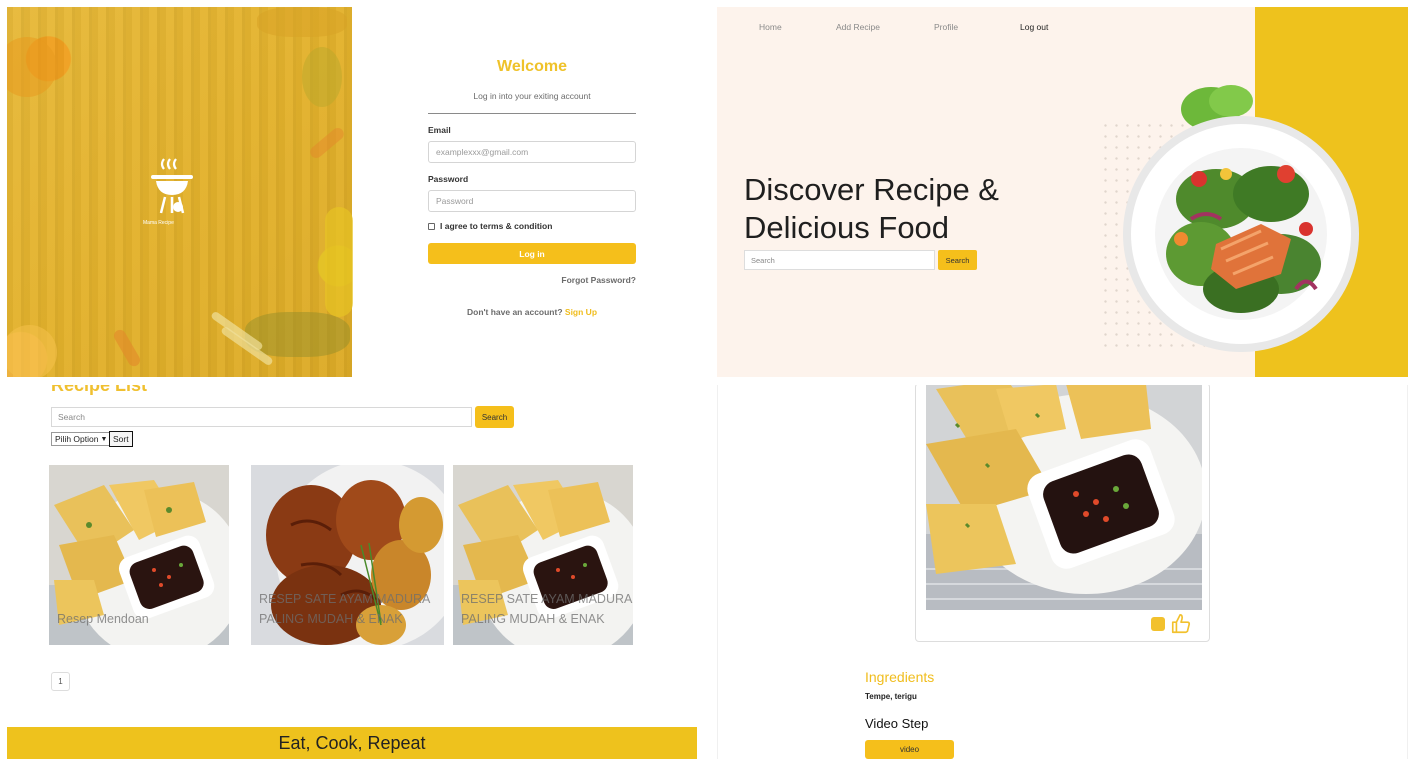 The height and width of the screenshot is (759, 1415). I want to click on video-step-button: video, so click(909, 749).